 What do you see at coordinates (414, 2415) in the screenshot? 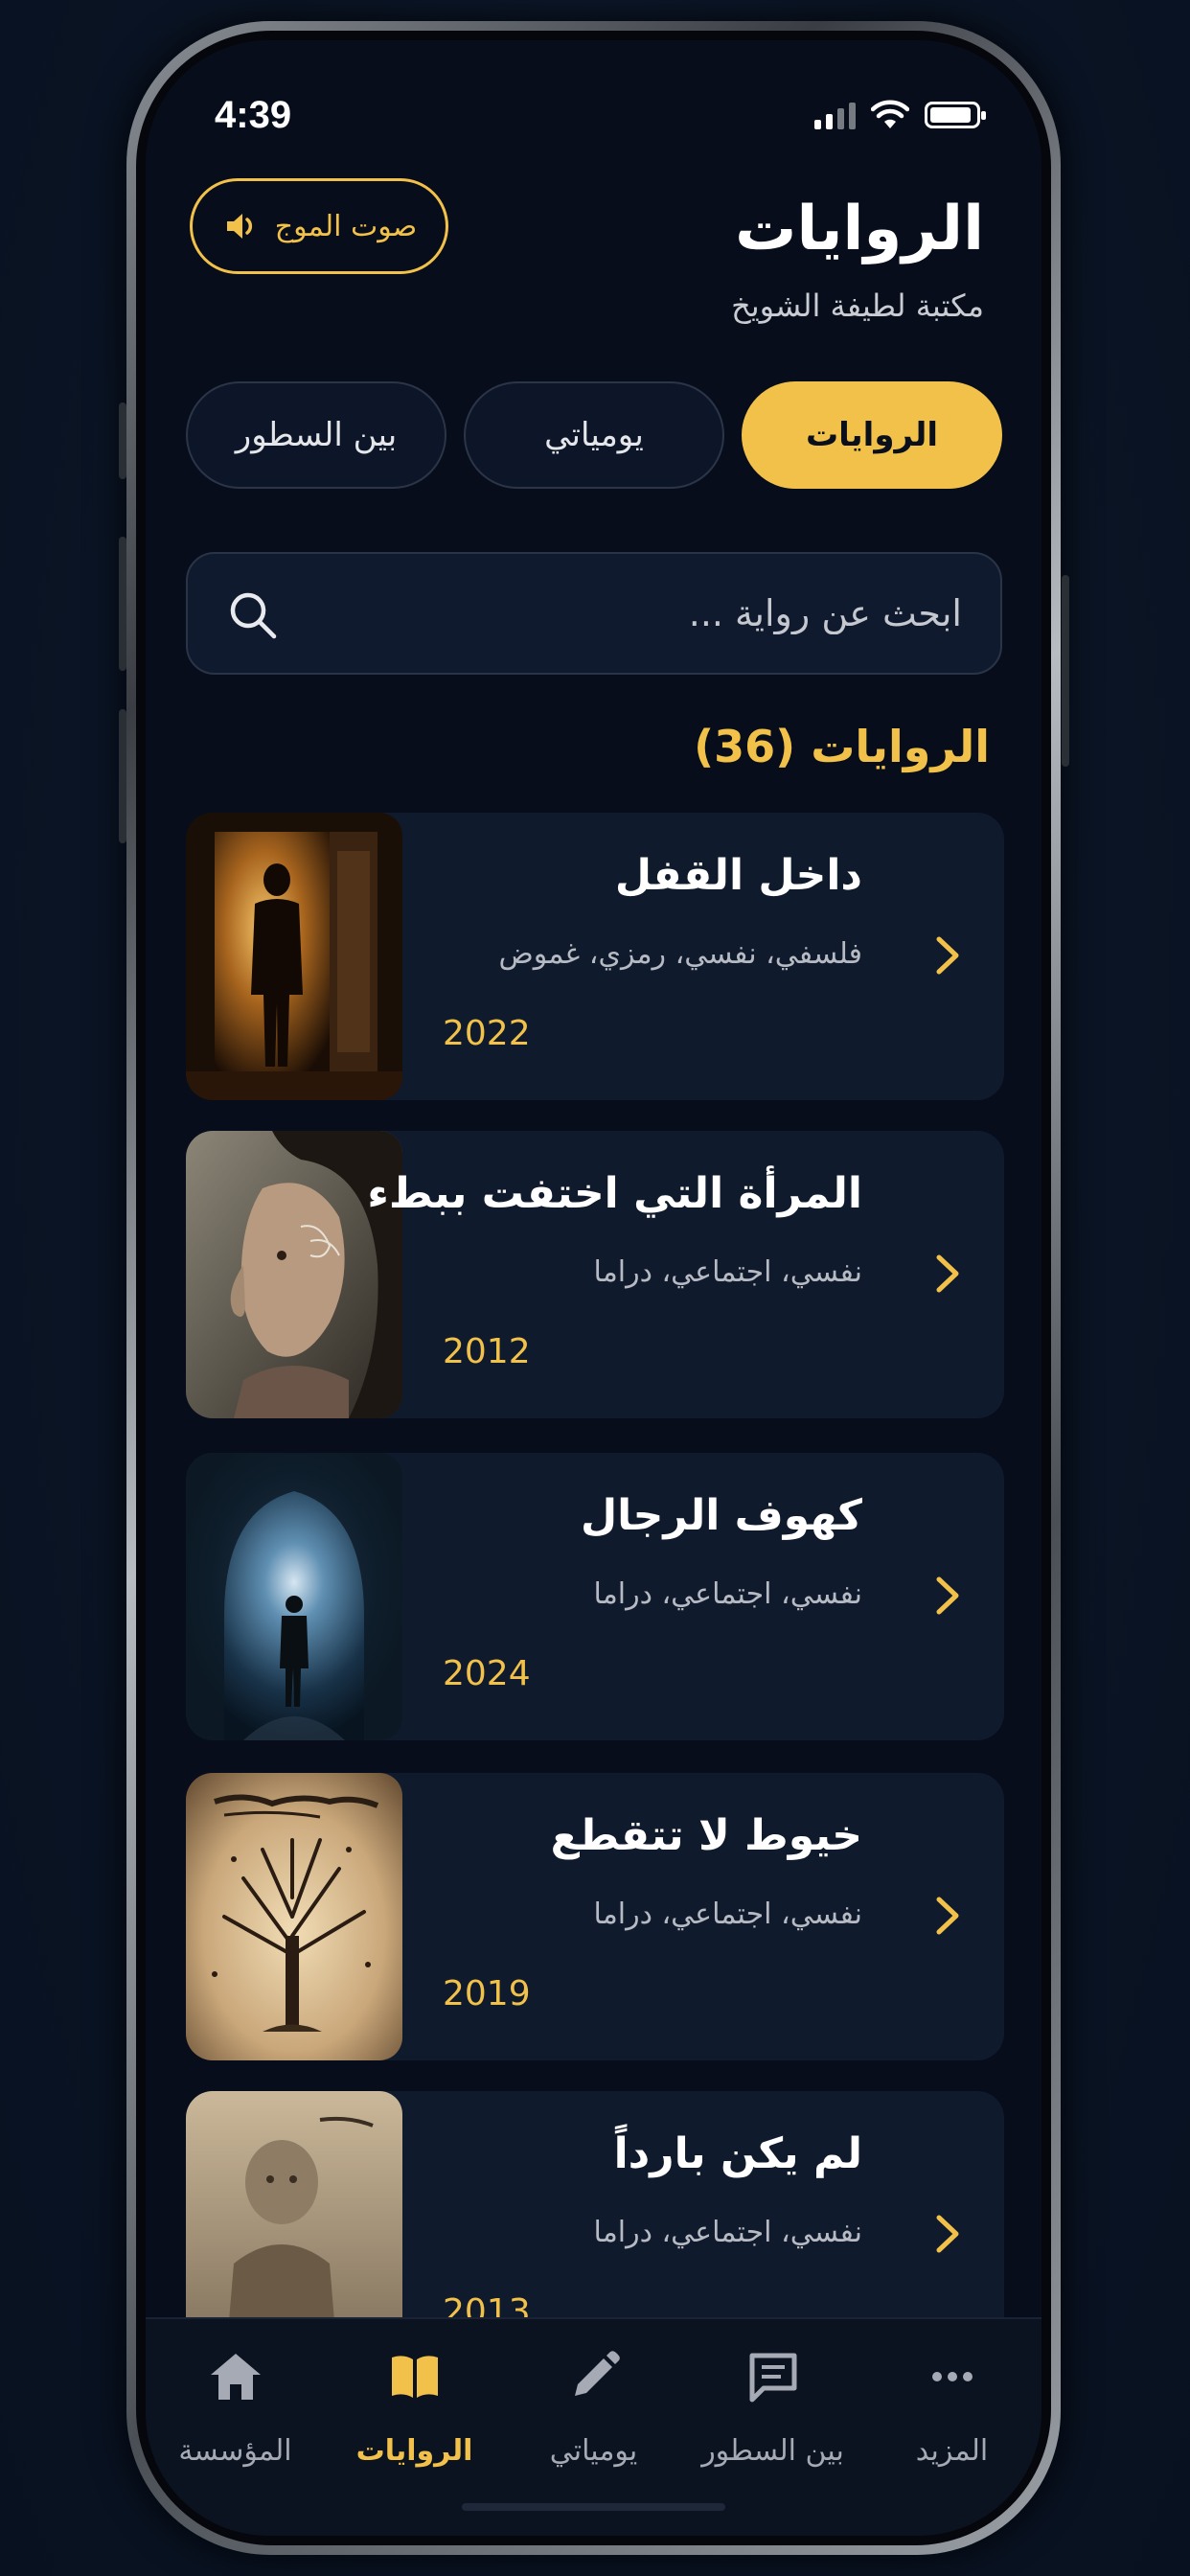
I see `nav-item-novels: الروايات` at bounding box center [414, 2415].